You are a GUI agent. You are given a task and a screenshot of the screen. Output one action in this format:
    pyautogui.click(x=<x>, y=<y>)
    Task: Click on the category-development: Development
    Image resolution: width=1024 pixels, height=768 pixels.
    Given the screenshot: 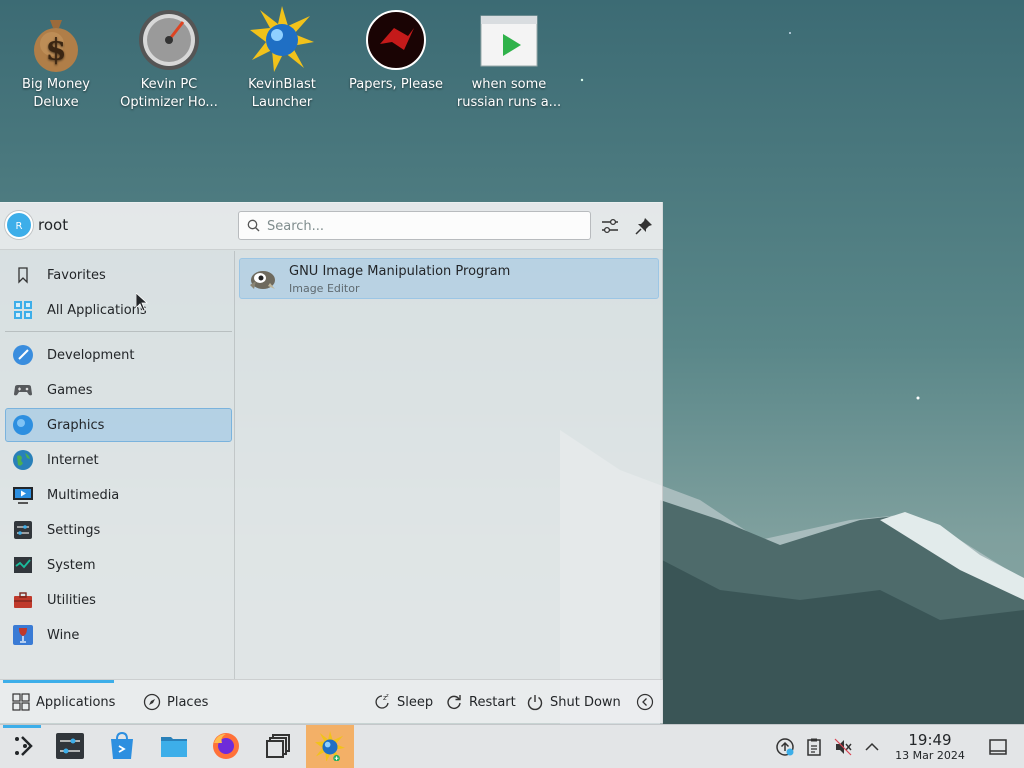 What is the action you would take?
    pyautogui.click(x=118, y=355)
    